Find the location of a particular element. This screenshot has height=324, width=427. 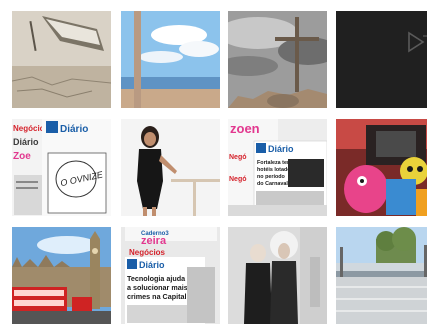

play-icon is located at coordinates (417, 42).